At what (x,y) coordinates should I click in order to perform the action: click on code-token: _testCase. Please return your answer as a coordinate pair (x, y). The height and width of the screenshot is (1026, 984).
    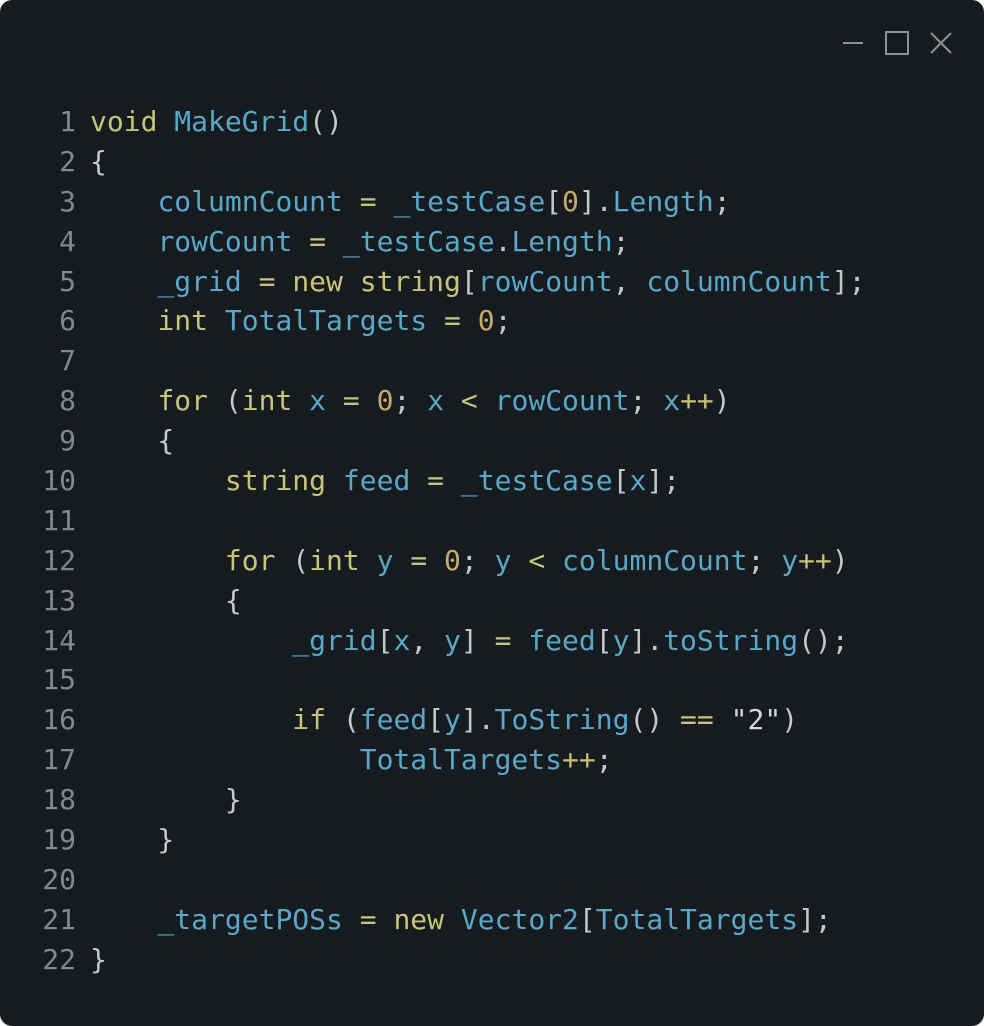
    Looking at the image, I should click on (469, 201).